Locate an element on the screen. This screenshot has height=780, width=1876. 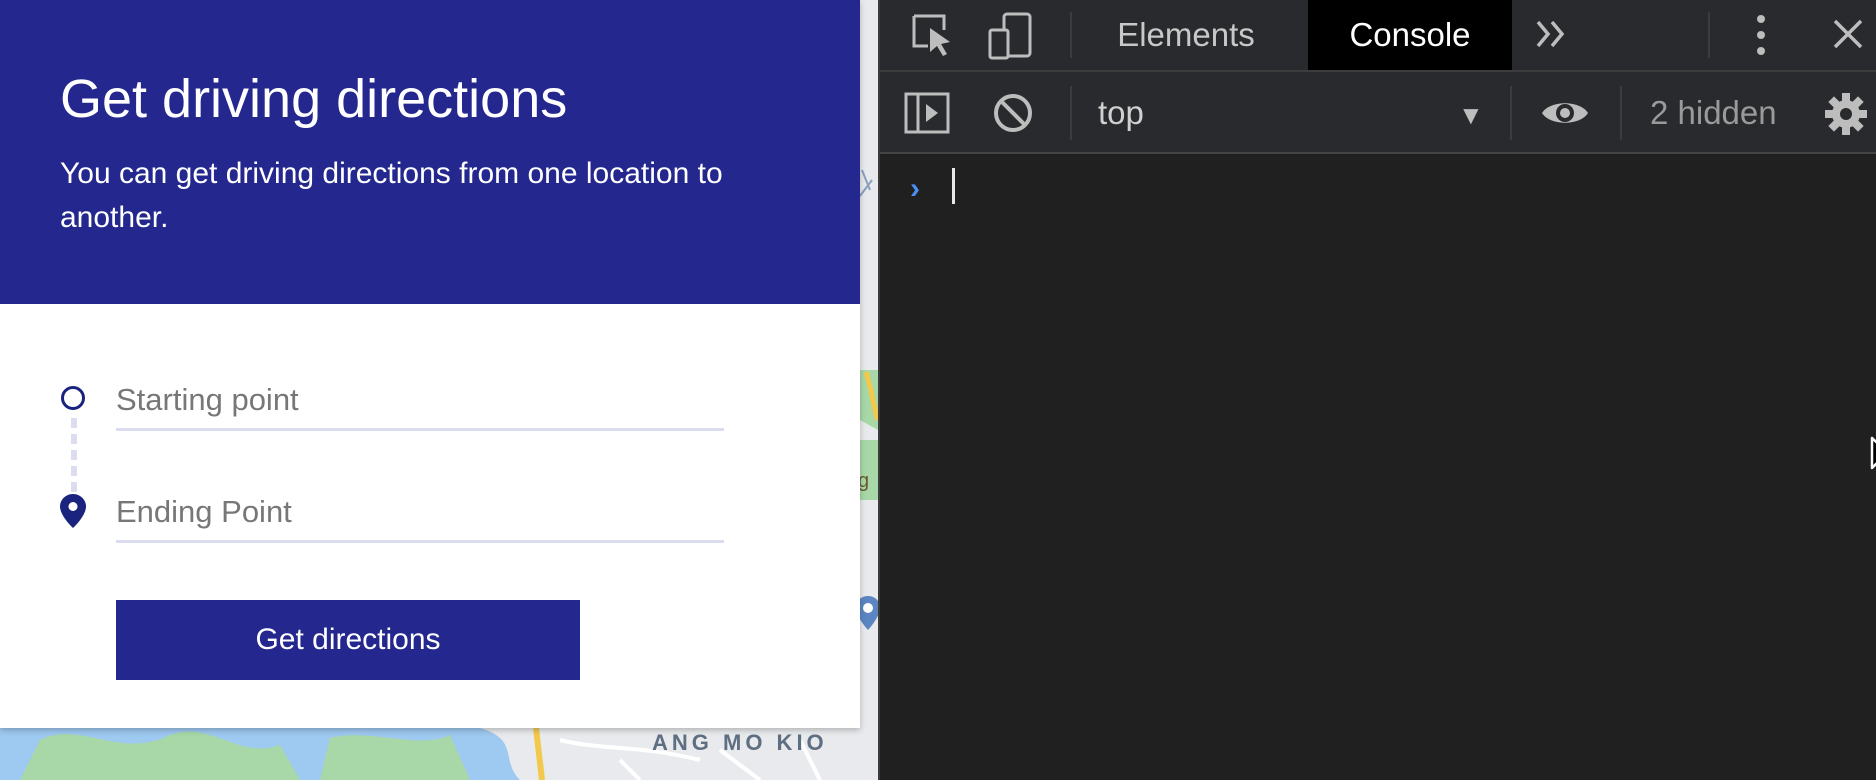
eye-icon is located at coordinates (1565, 115).